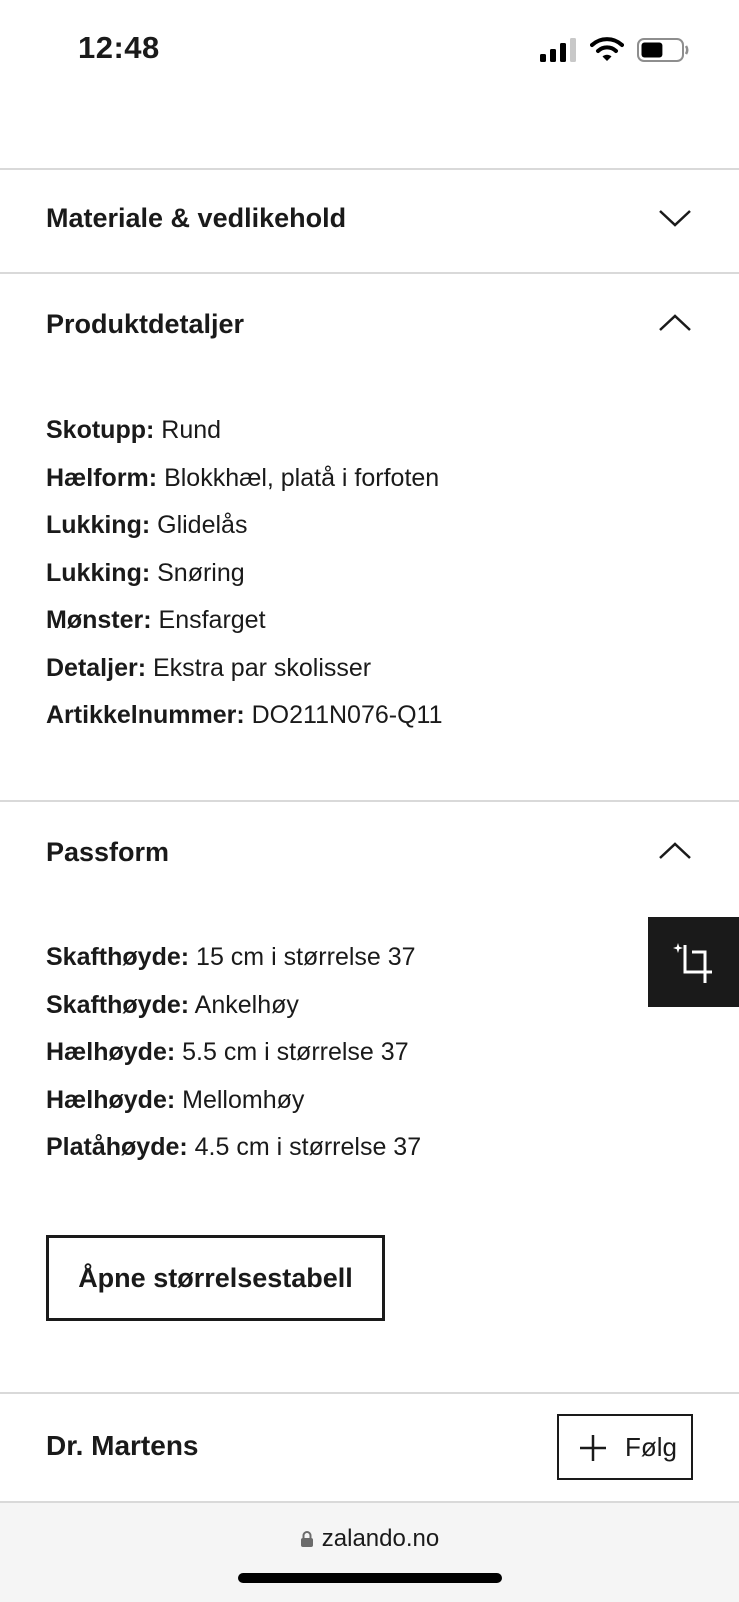  I want to click on cellular-signal-icon, so click(558, 50).